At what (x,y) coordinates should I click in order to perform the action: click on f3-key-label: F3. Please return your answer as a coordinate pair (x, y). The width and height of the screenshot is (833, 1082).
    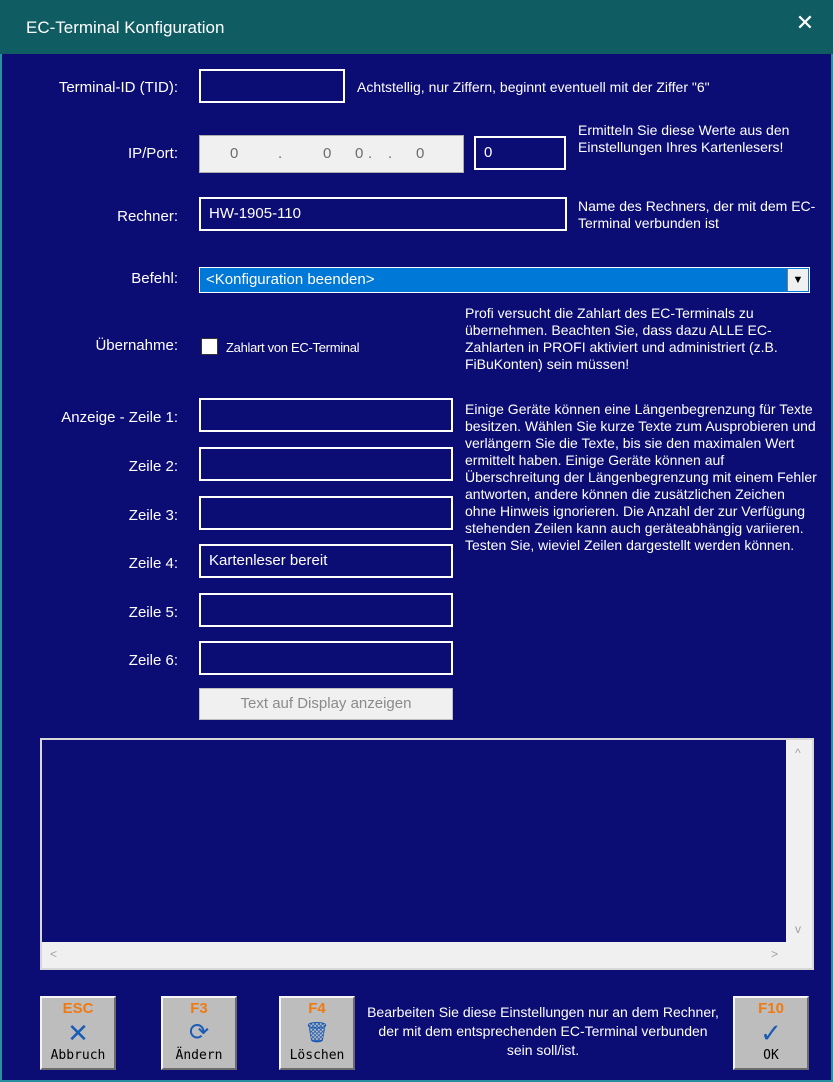
    Looking at the image, I should click on (199, 1008).